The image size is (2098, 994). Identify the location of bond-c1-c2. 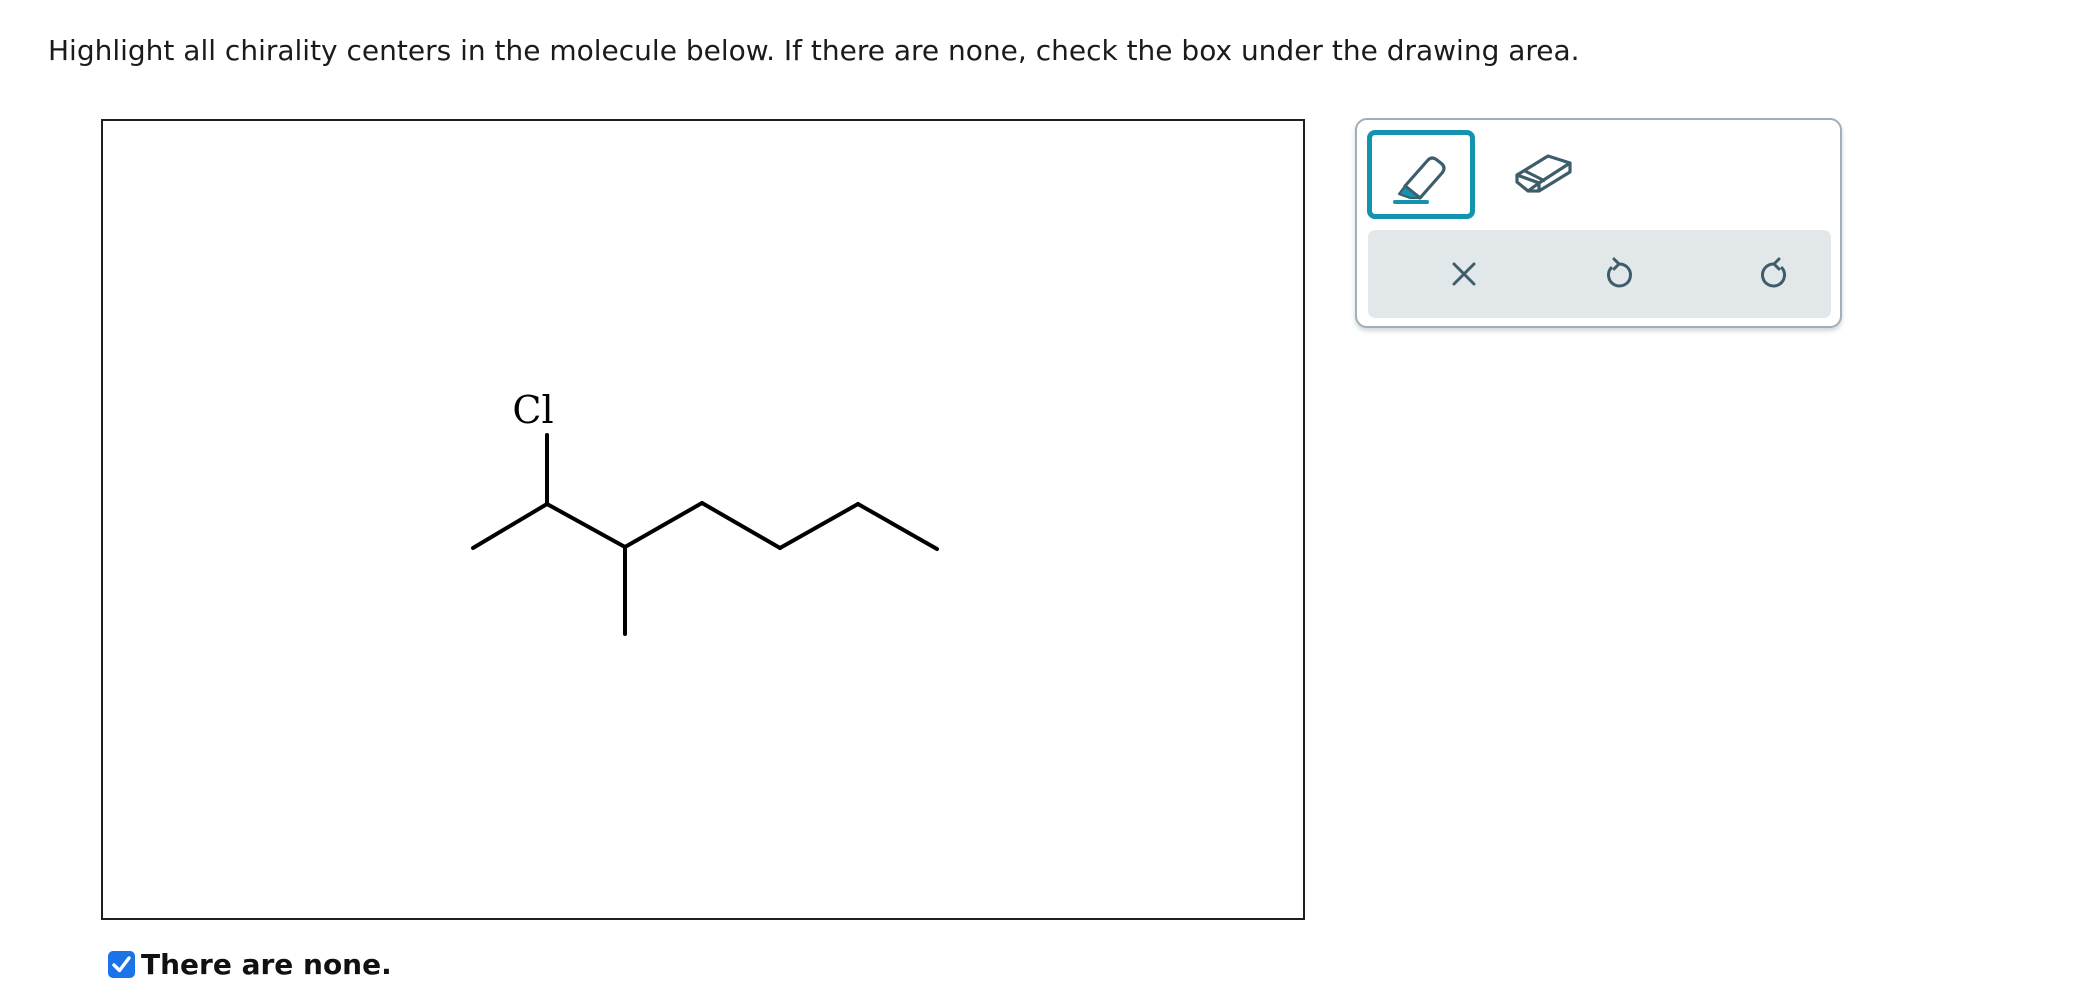
(510, 526).